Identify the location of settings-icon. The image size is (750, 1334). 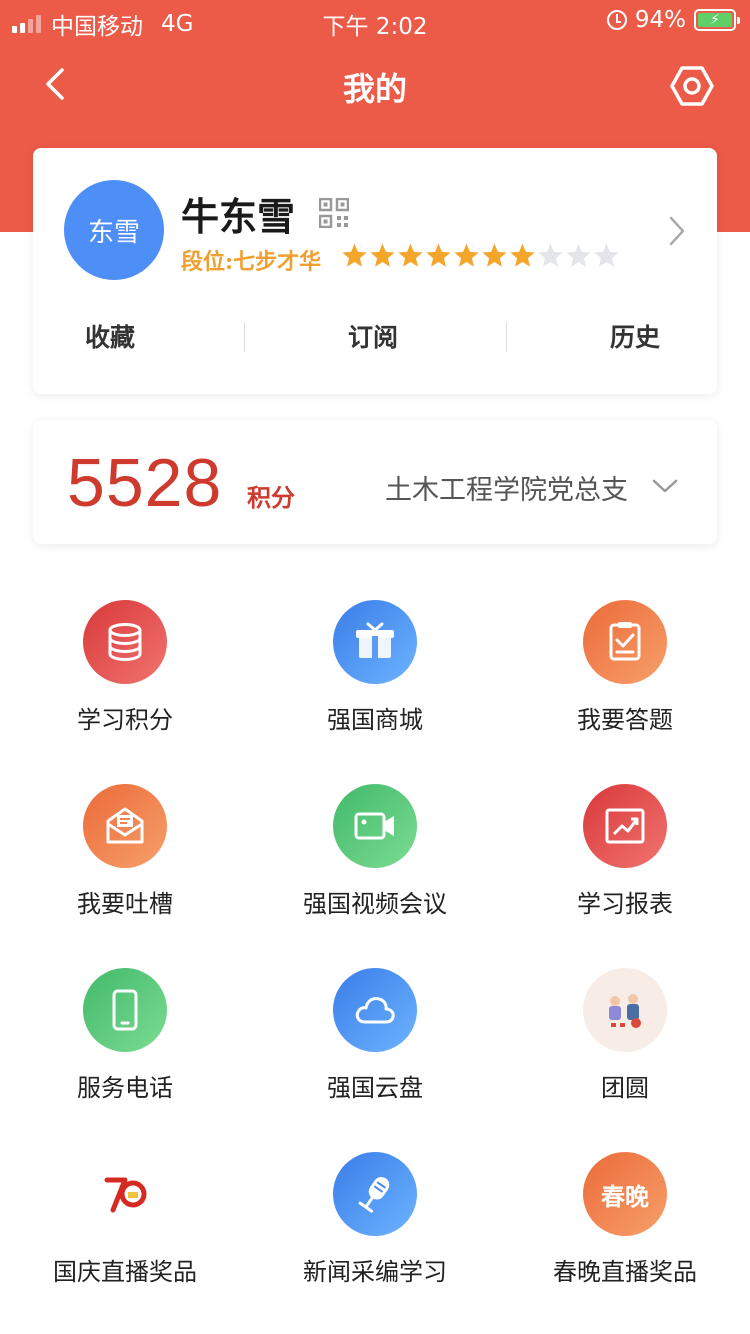
(692, 86).